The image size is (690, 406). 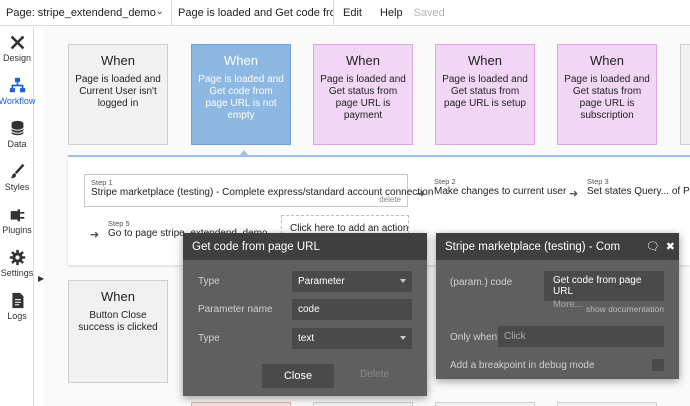 I want to click on sidebar-item-workflow: Workflow, so click(x=18, y=91).